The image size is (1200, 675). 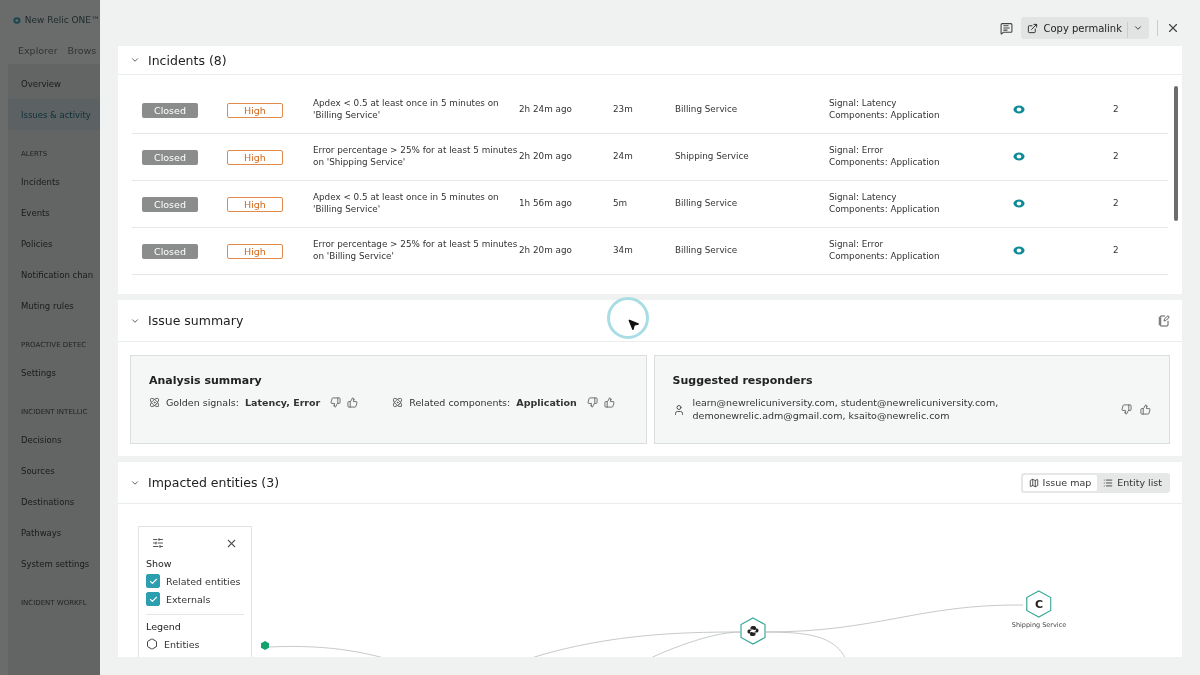 What do you see at coordinates (54, 181) in the screenshot?
I see `sidebar-item: Incidents` at bounding box center [54, 181].